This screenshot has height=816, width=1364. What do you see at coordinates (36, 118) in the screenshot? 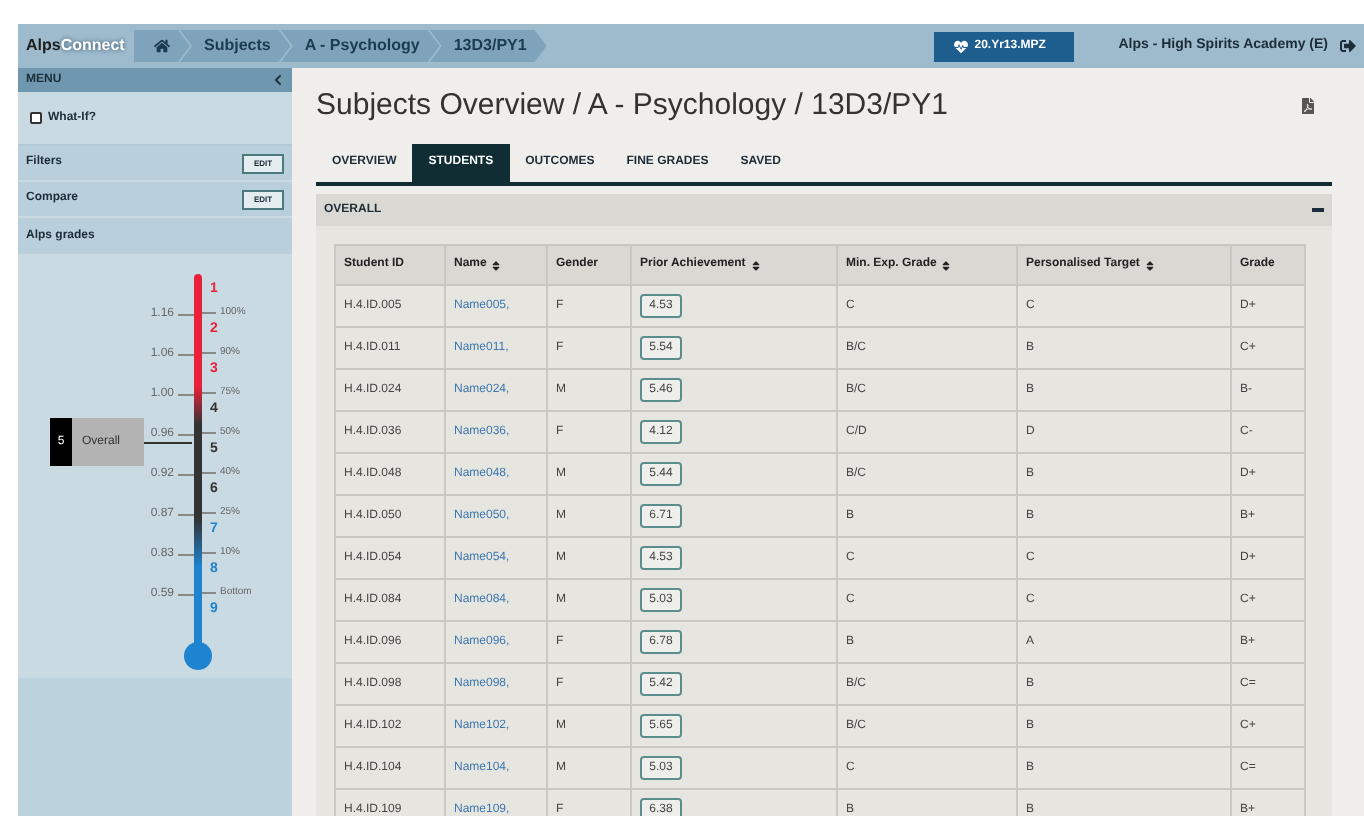
I see `checkbox` at bounding box center [36, 118].